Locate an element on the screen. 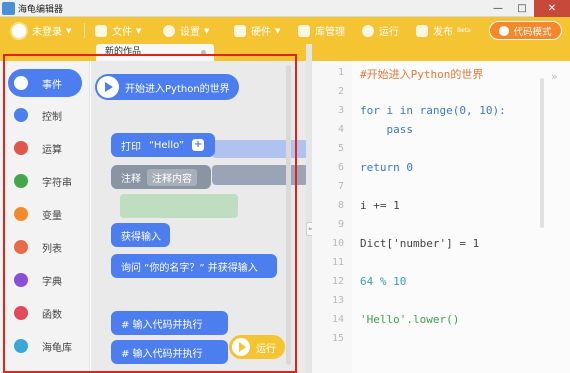 This screenshot has height=373, width=570. line-number: 2 is located at coordinates (340, 91).